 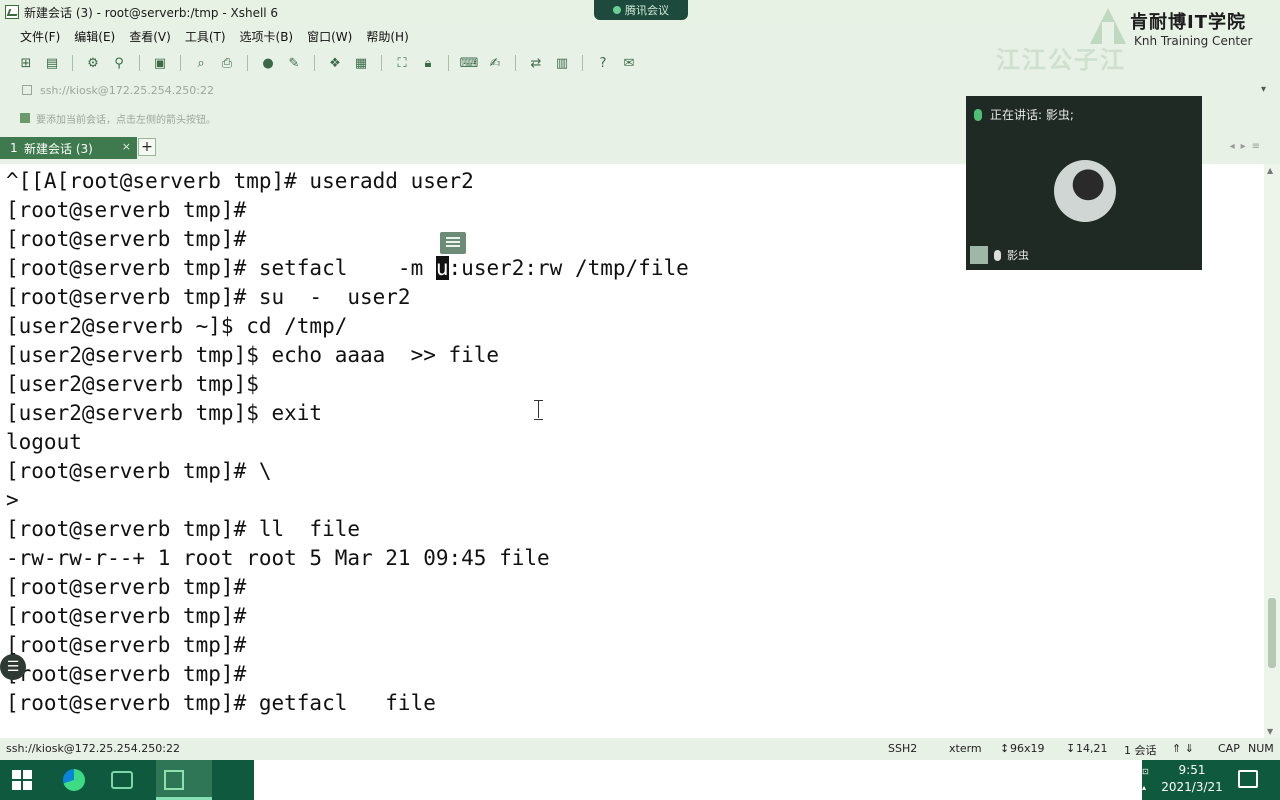 I want to click on text-cursor-icon, so click(x=538, y=410).